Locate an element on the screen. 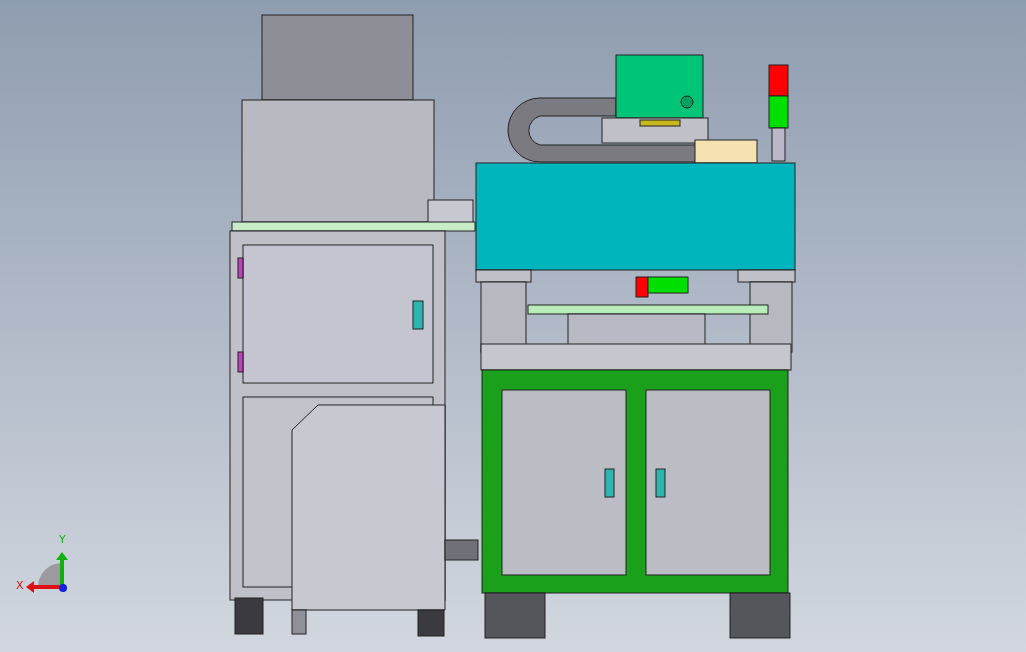 This screenshot has height=652, width=1026. axis-triad-icon is located at coordinates (47, 572).